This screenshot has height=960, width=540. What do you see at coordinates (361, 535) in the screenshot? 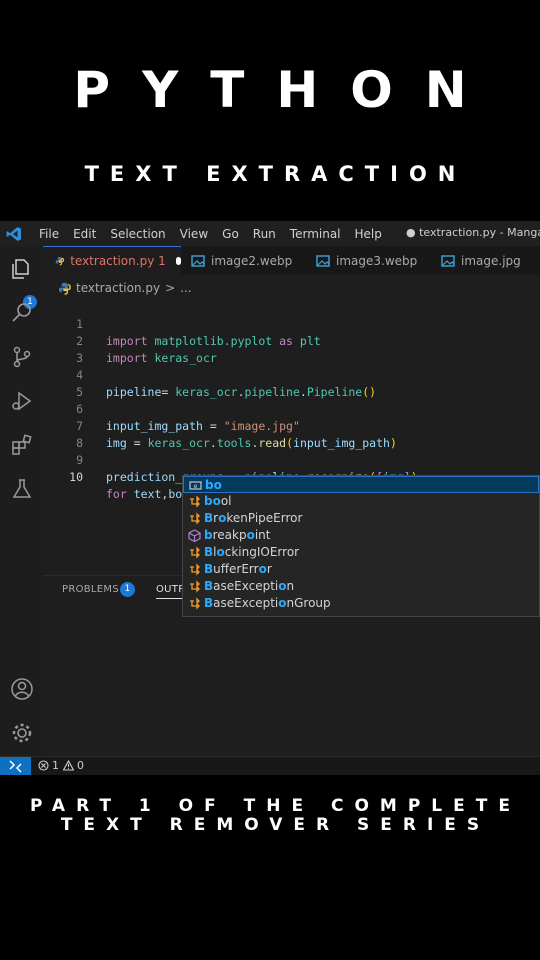
I see `suggestion-item: breakpoint` at bounding box center [361, 535].